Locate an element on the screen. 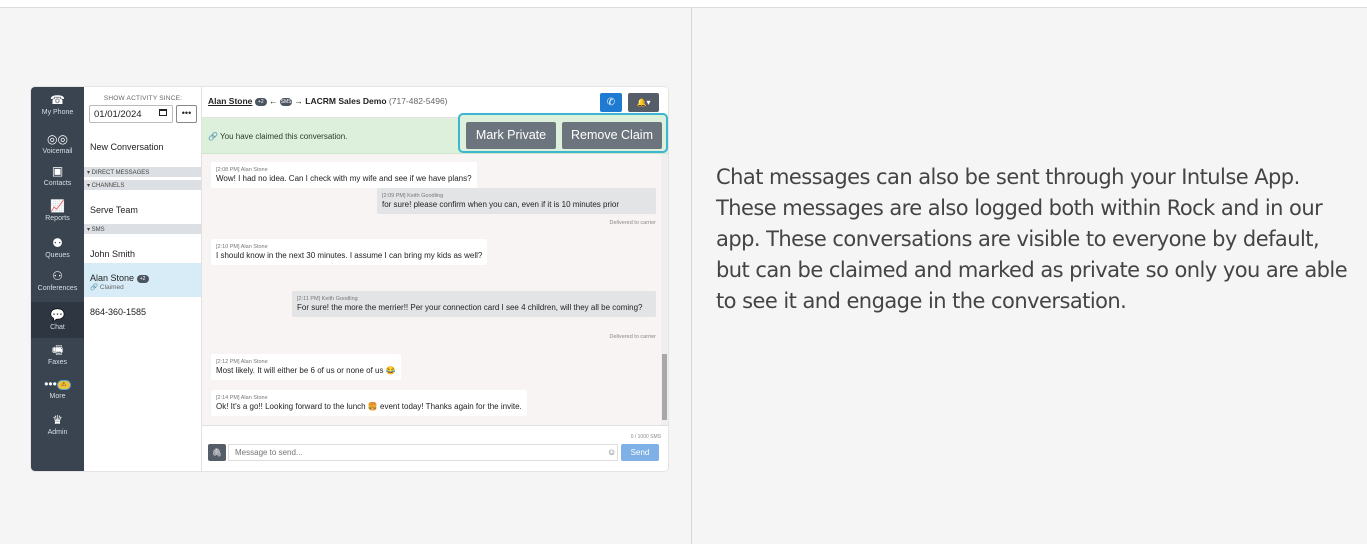  voicemail-icon: ◎◎ is located at coordinates (57, 139).